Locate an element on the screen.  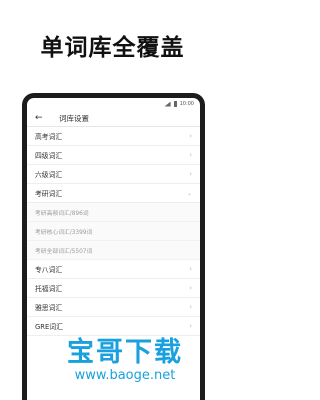
list-item-toefl: 托福词汇 › is located at coordinates (113, 288).